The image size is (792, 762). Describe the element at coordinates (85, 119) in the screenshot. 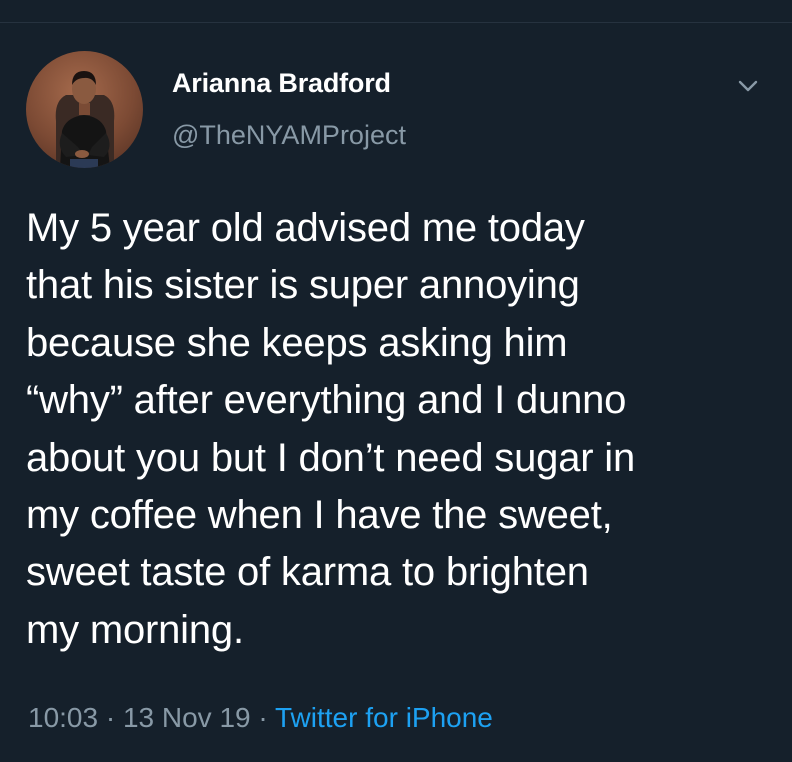

I see `user-photo-avatar-icon` at that location.